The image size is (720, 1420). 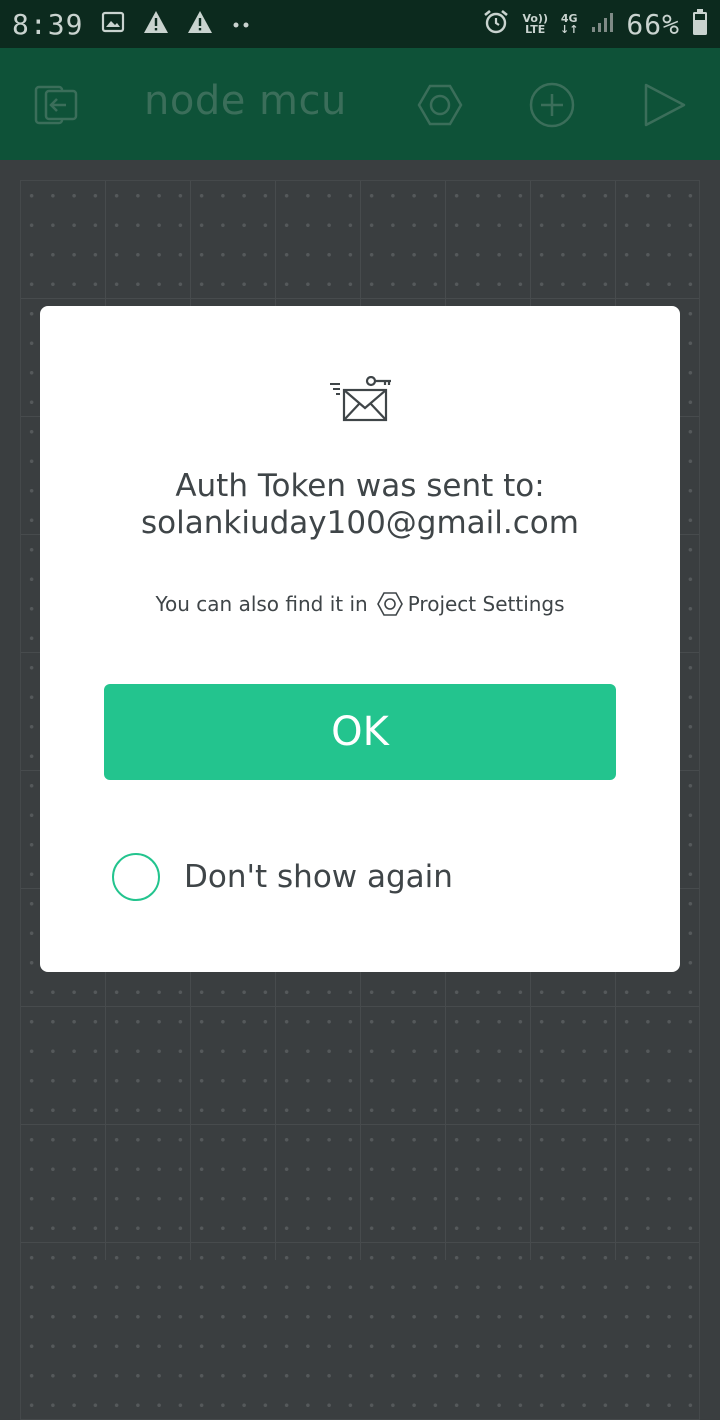 I want to click on network-indicator: 4G ↓↑, so click(x=569, y=24).